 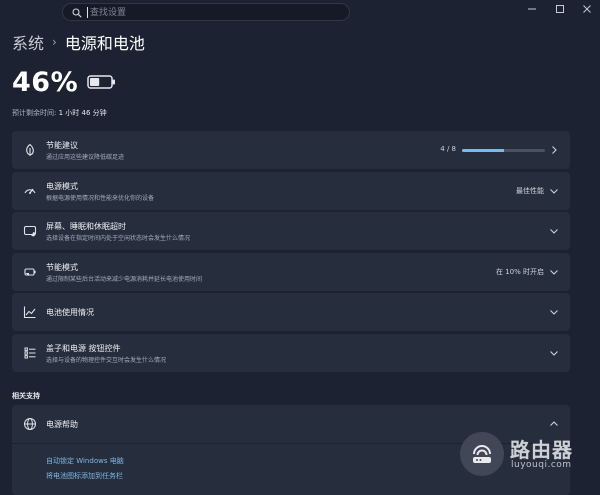 I want to click on maximize-button, so click(x=560, y=11).